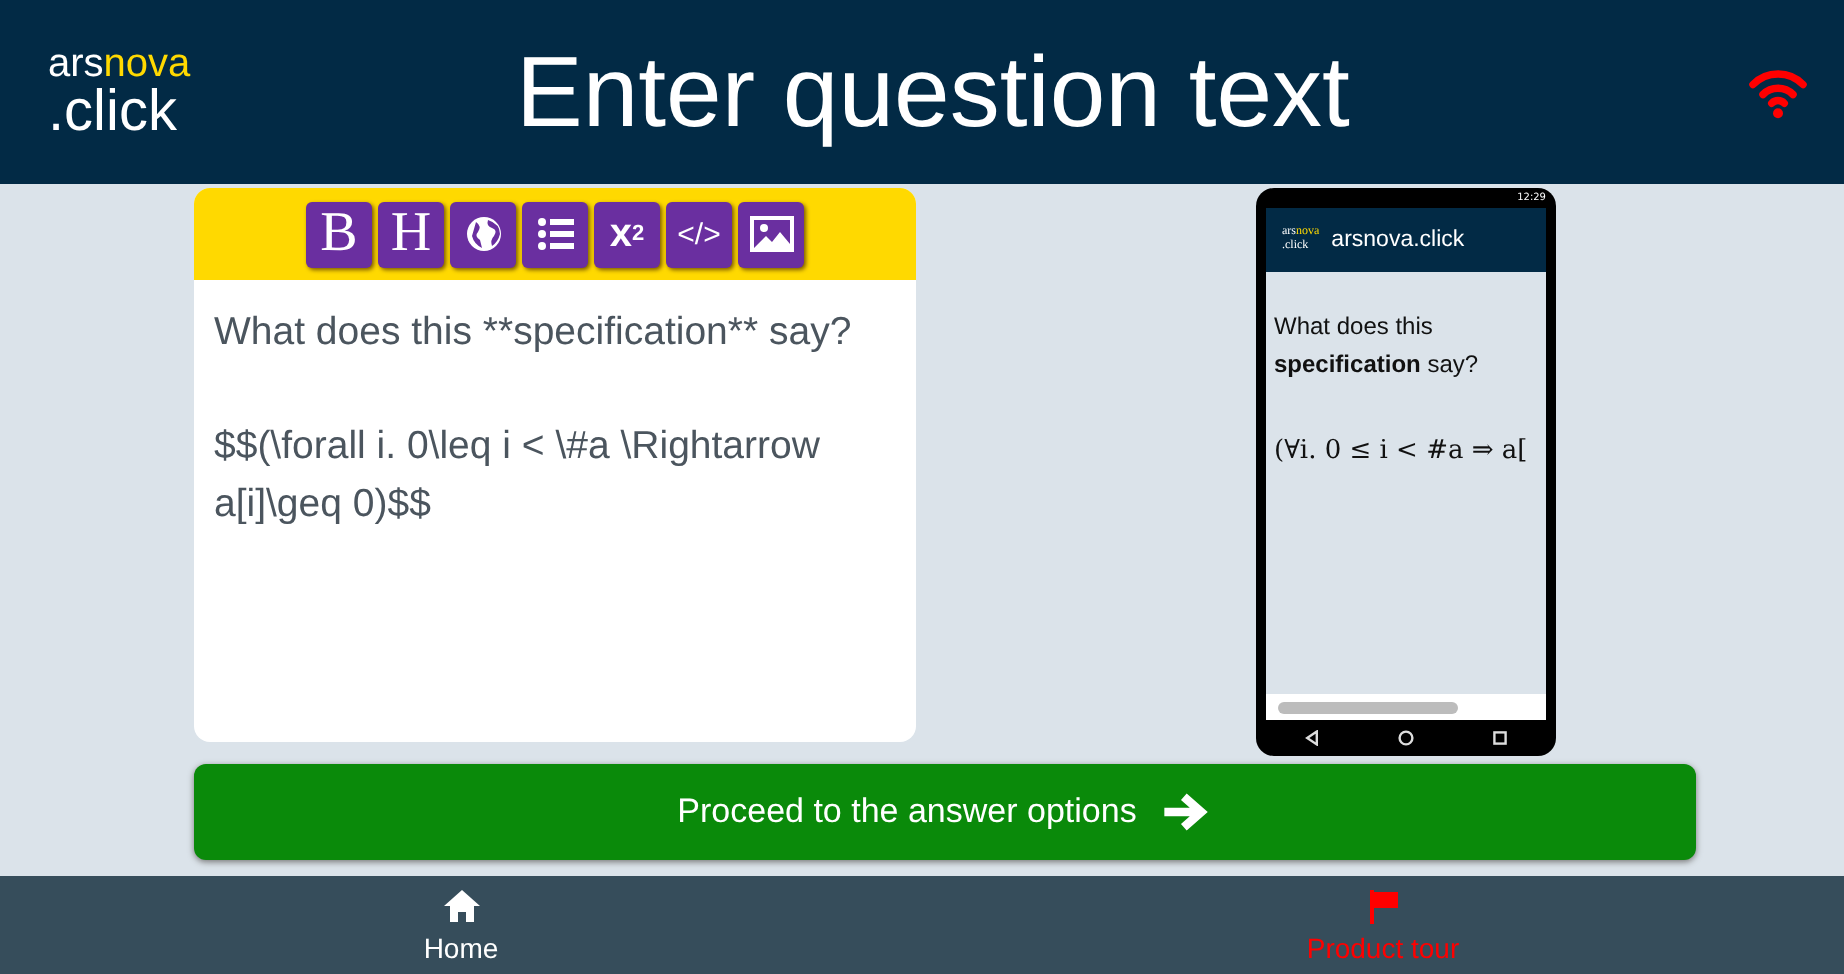  What do you see at coordinates (1398, 240) in the screenshot?
I see `app-title: arsnova.click` at bounding box center [1398, 240].